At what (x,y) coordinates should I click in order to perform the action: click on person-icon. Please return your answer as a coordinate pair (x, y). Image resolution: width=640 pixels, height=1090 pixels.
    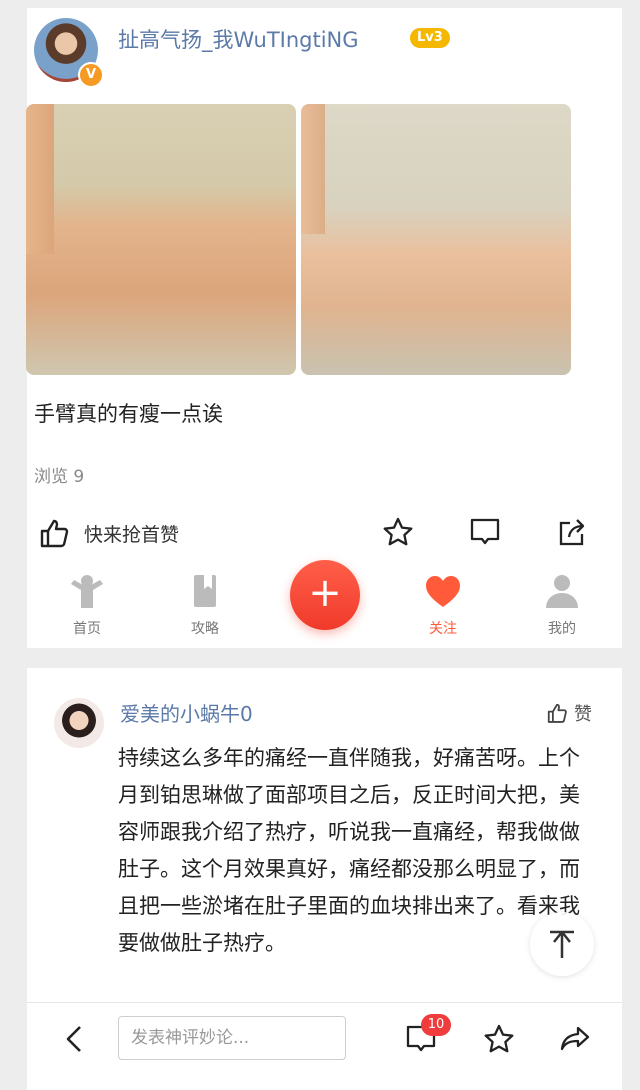
    Looking at the image, I should click on (87, 591).